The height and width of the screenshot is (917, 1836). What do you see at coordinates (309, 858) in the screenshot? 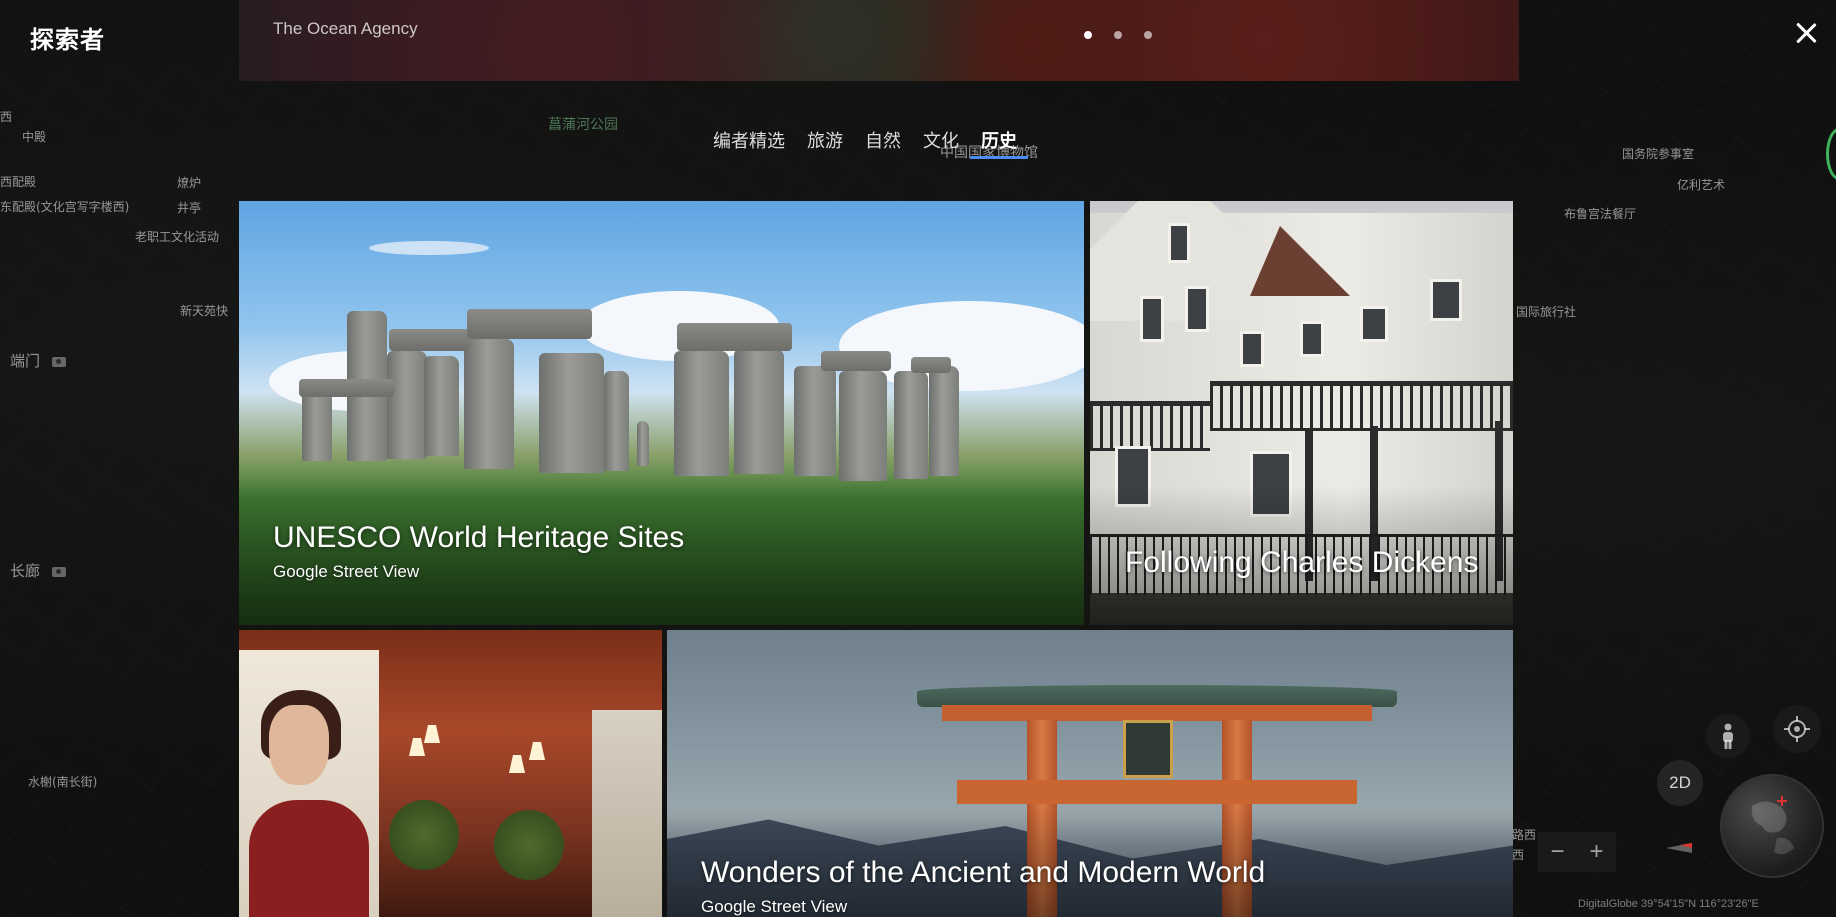
I see `poster-body` at bounding box center [309, 858].